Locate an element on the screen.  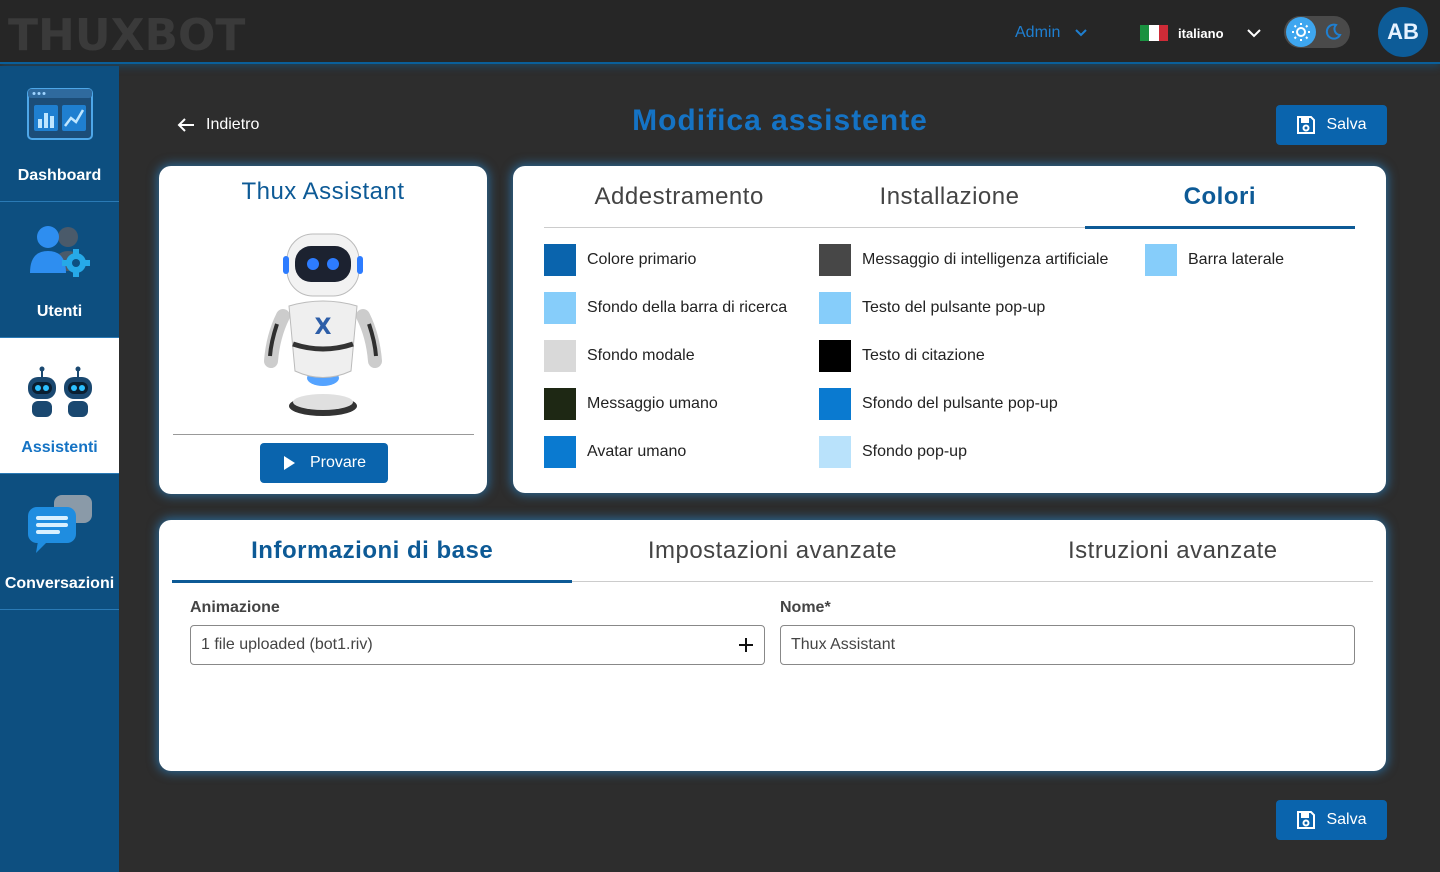
add-file-icon is located at coordinates (746, 645).